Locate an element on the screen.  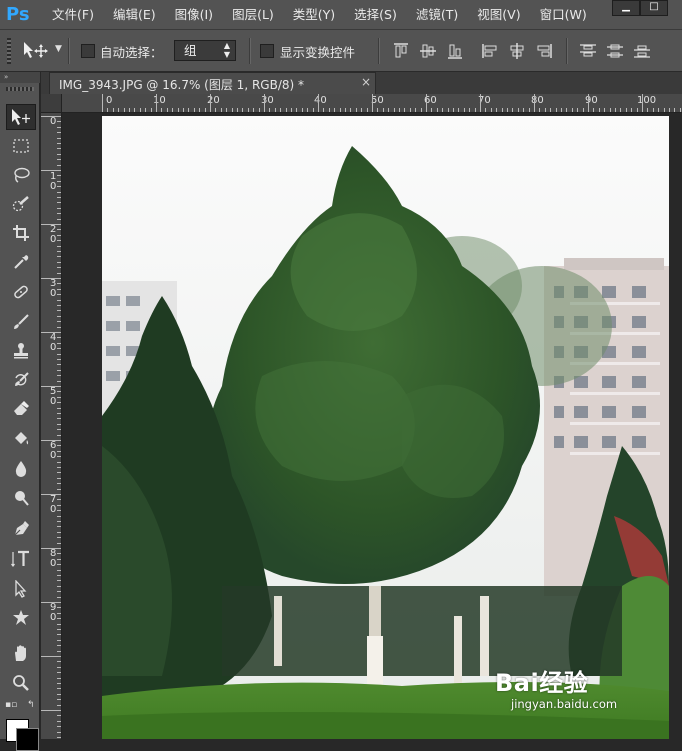
align-top-edges-icon is located at coordinates (401, 51).